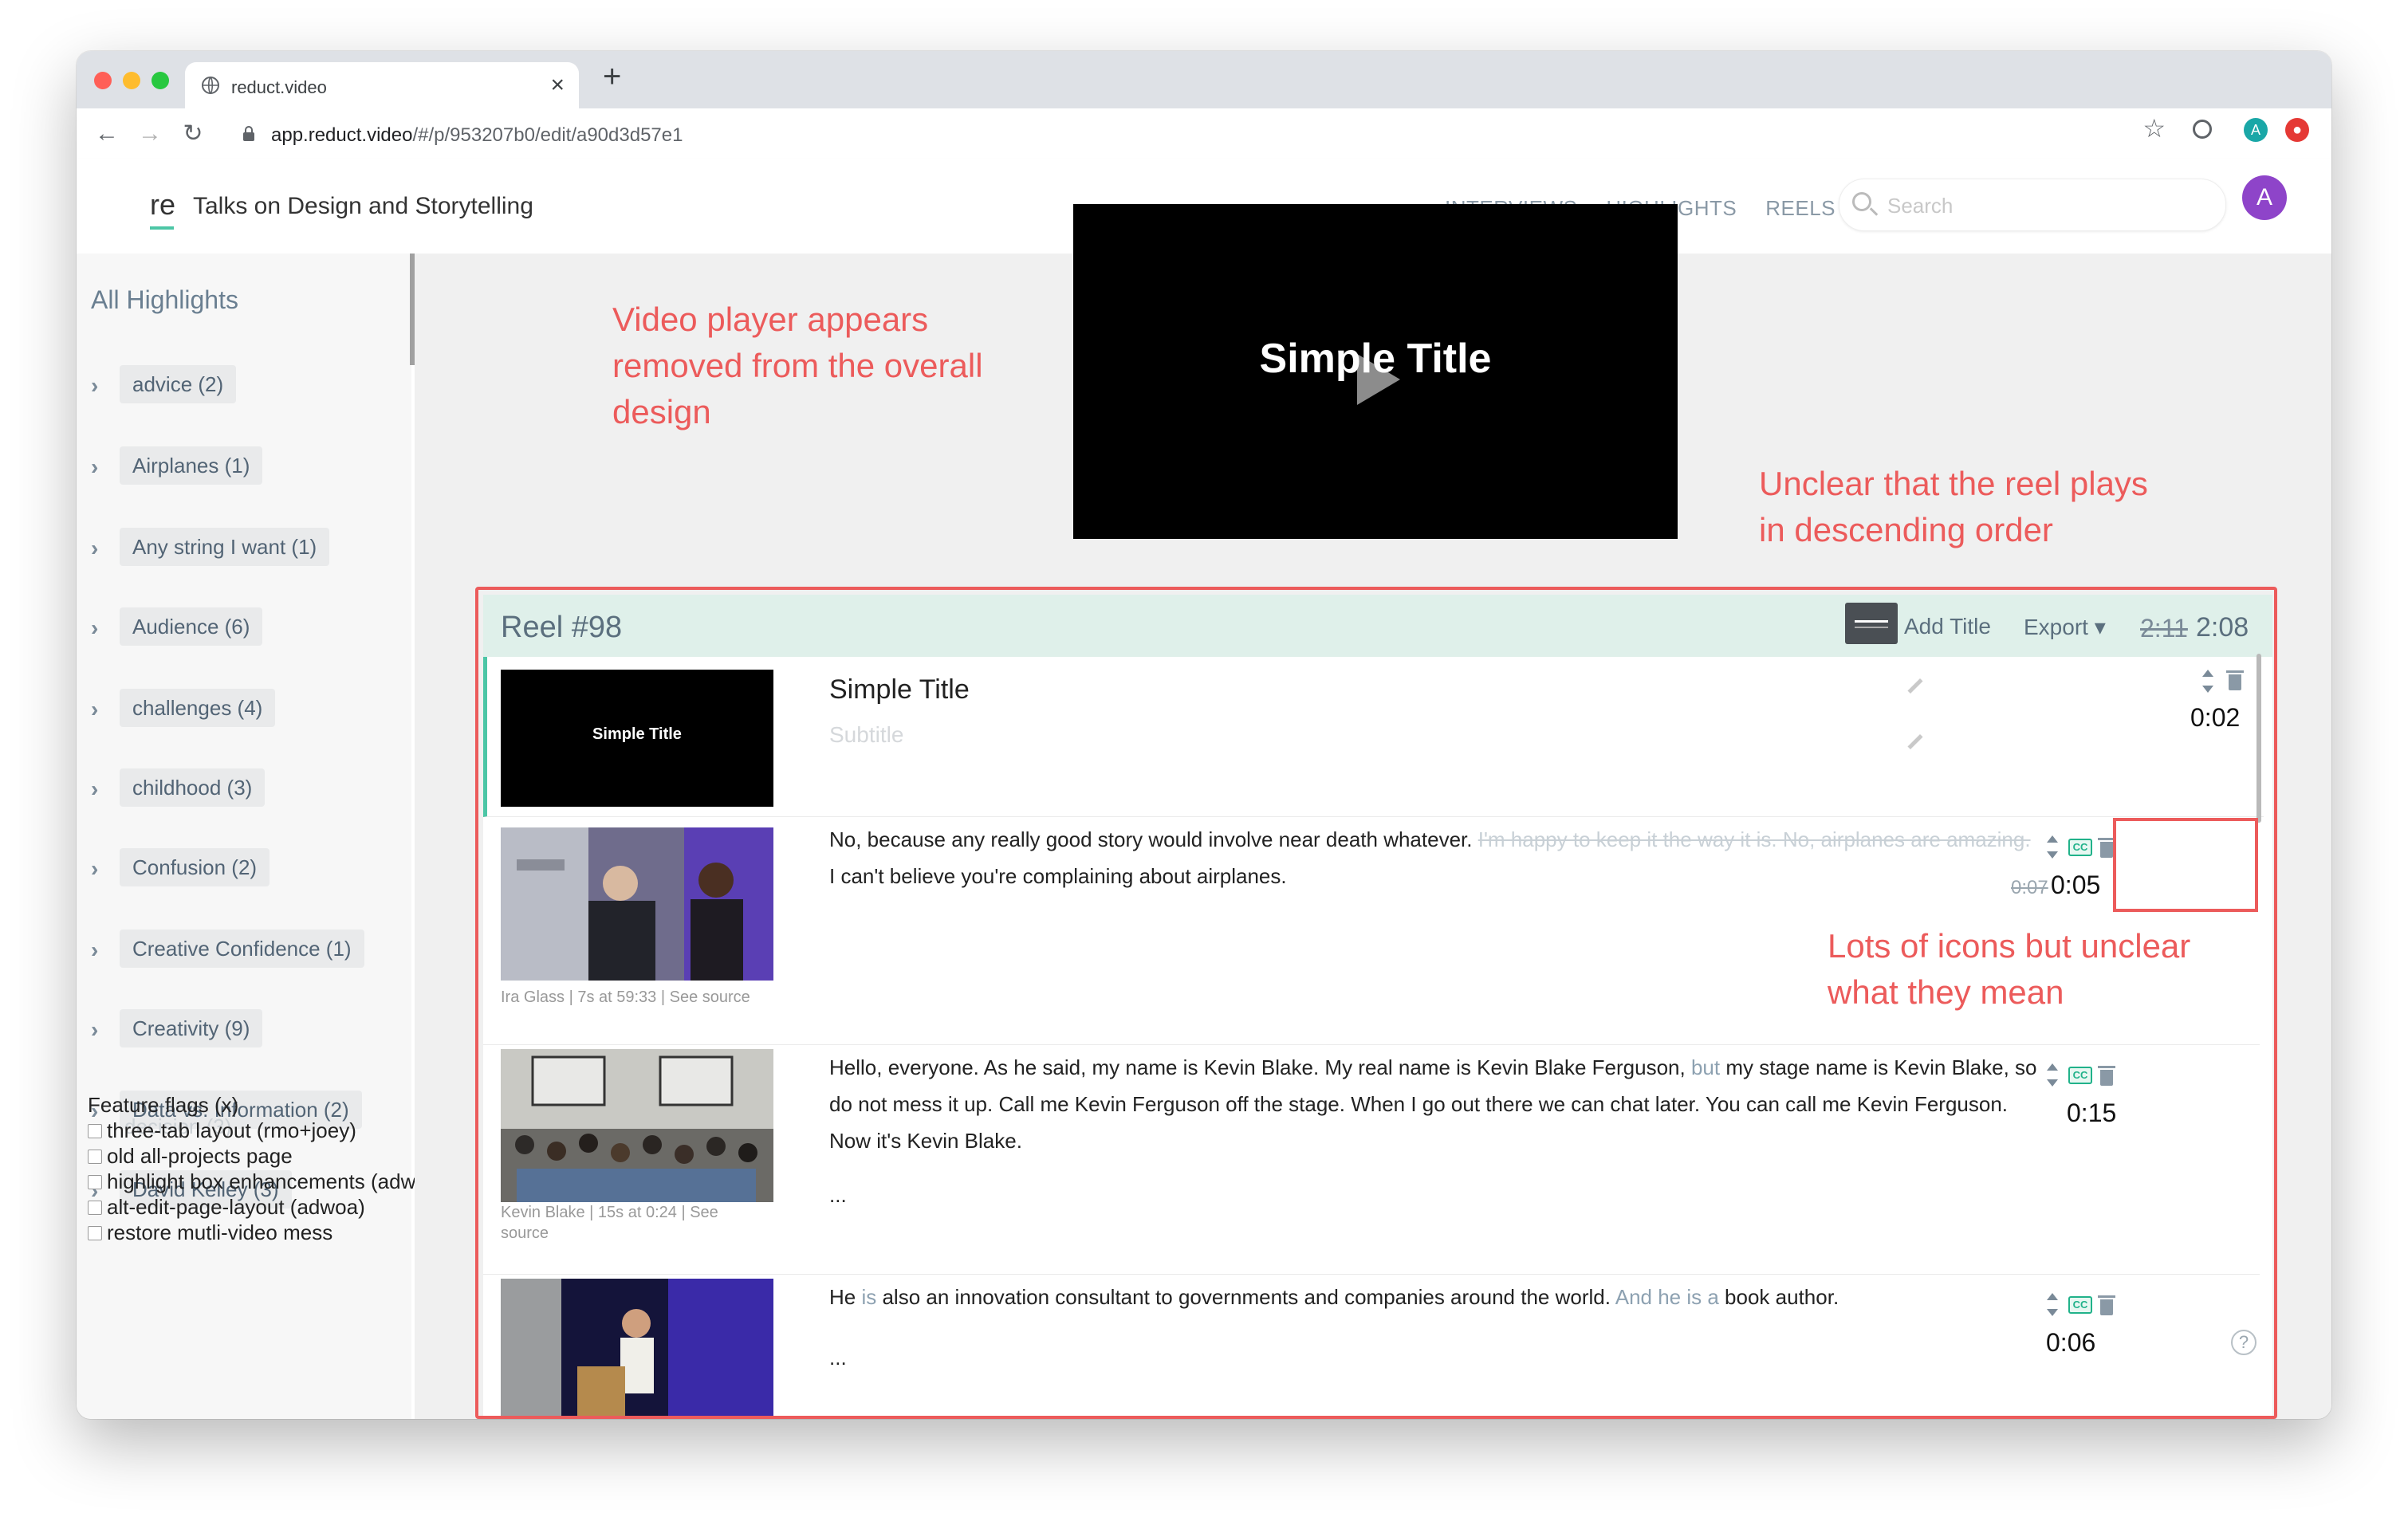 Image resolution: width=2408 pixels, height=1521 pixels. Describe the element at coordinates (231, 1130) in the screenshot. I see `flag-label: three-tab layout (rmo+joey)` at that location.